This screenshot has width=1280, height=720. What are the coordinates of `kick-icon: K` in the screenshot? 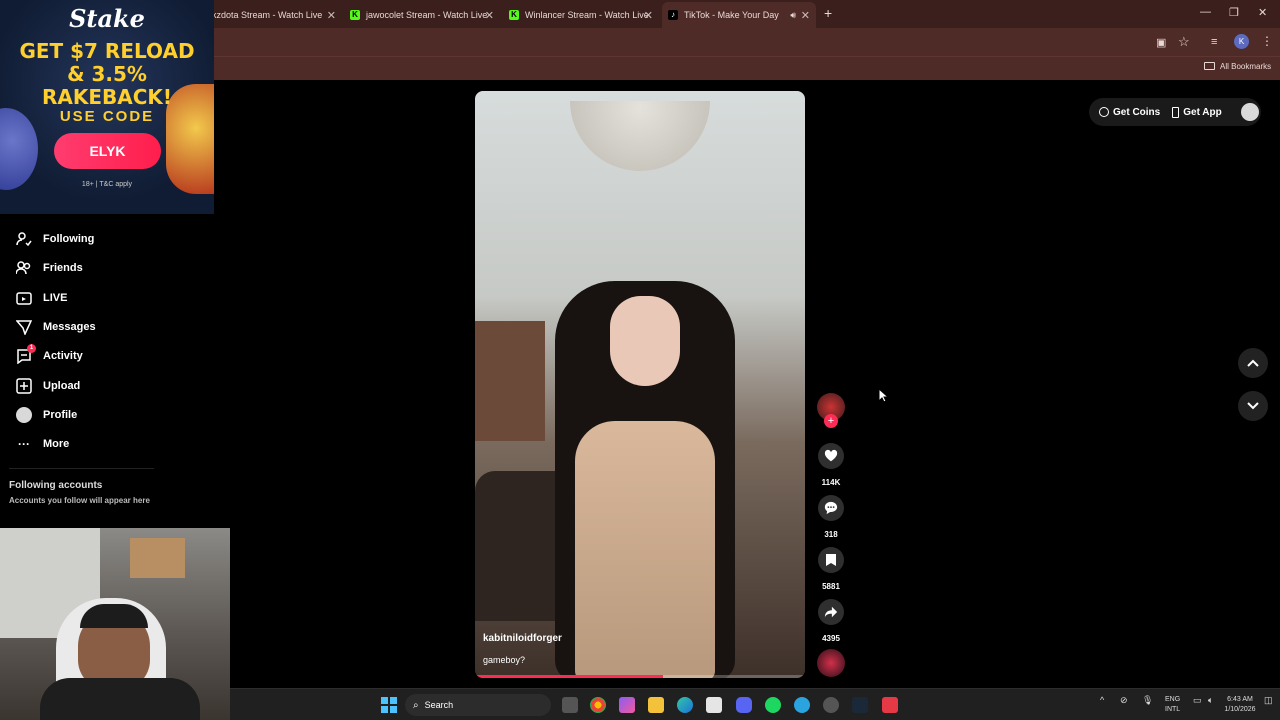 It's located at (355, 15).